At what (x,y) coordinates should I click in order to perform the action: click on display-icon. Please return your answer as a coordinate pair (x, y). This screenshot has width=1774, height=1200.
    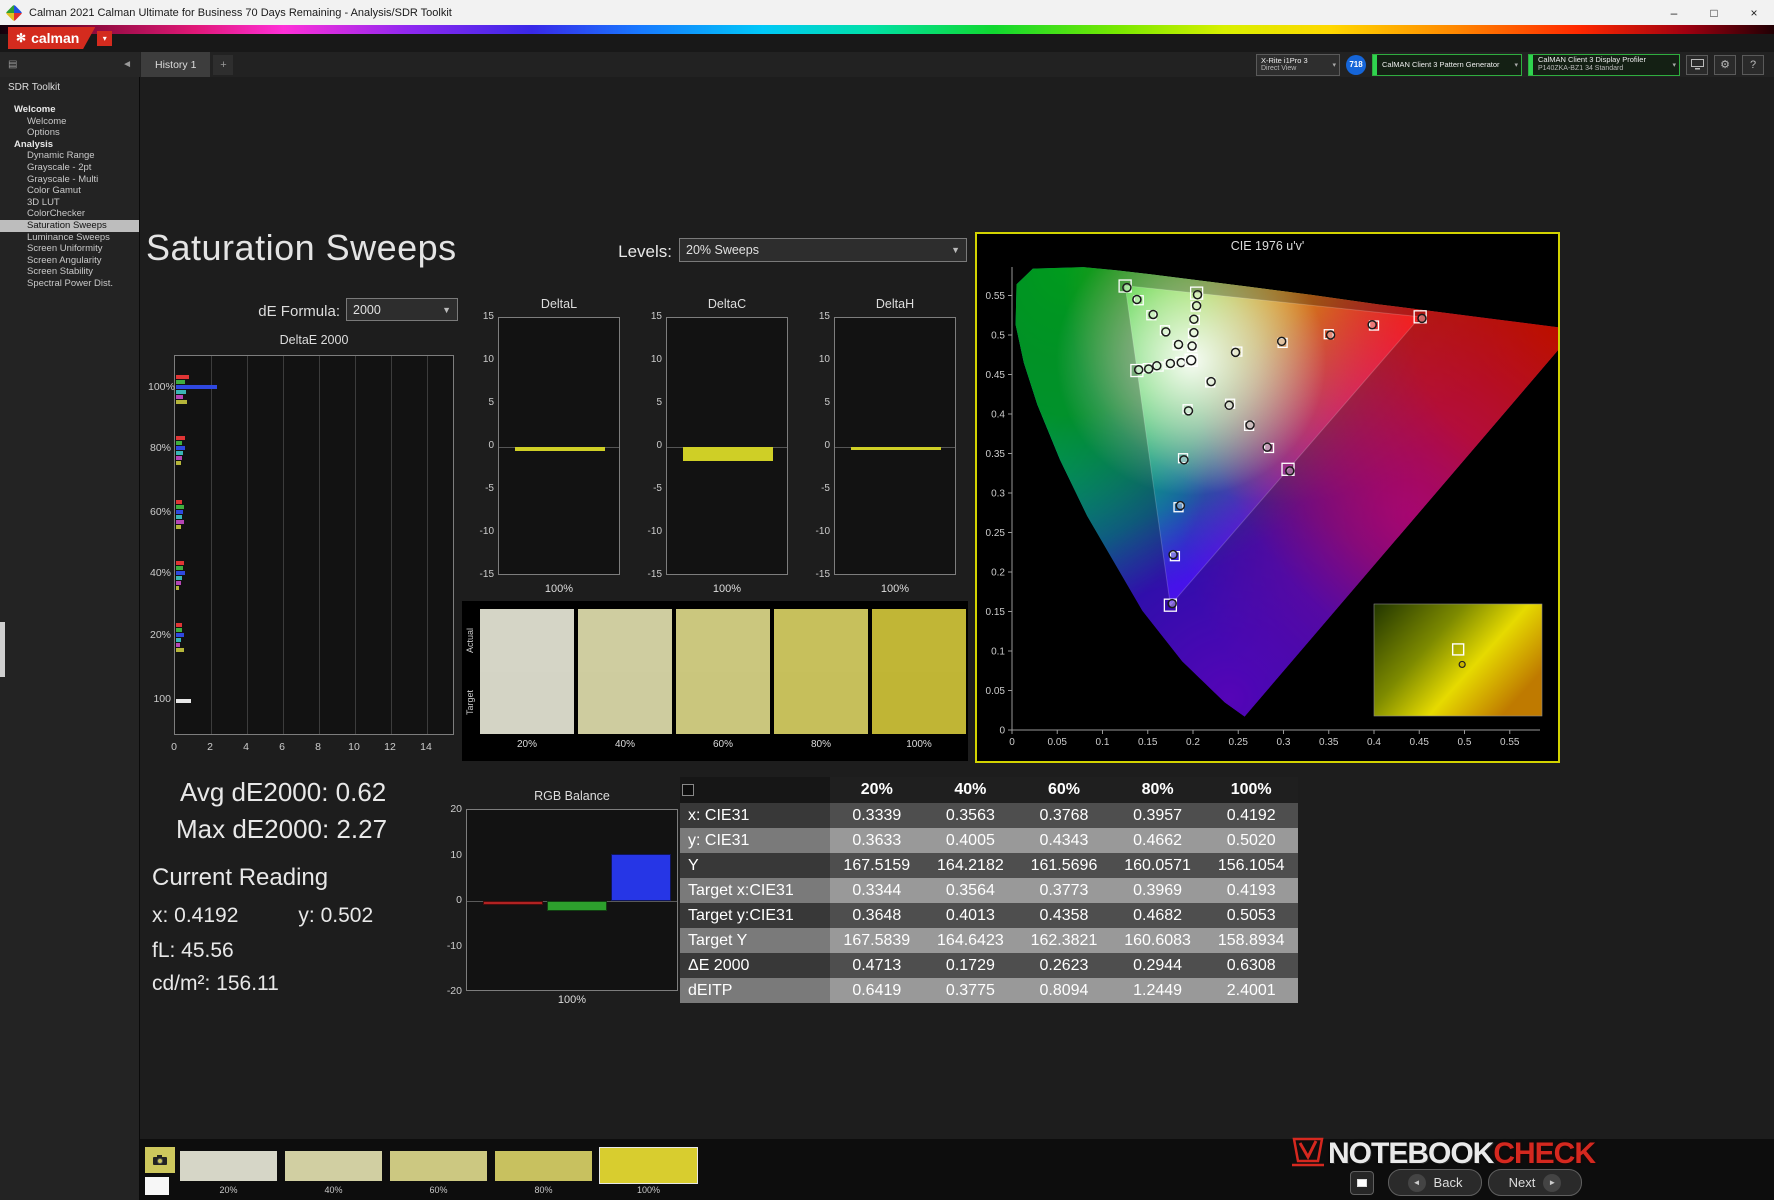
    Looking at the image, I should click on (1697, 64).